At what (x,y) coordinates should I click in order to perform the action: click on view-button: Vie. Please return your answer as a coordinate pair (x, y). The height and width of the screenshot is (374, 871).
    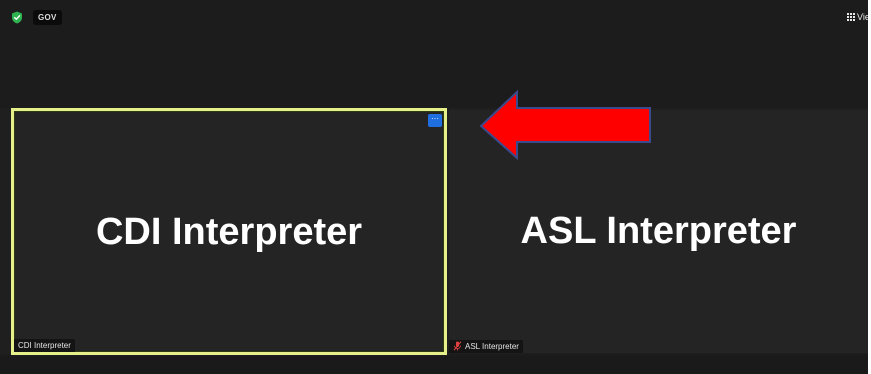
    Looking at the image, I should click on (857, 17).